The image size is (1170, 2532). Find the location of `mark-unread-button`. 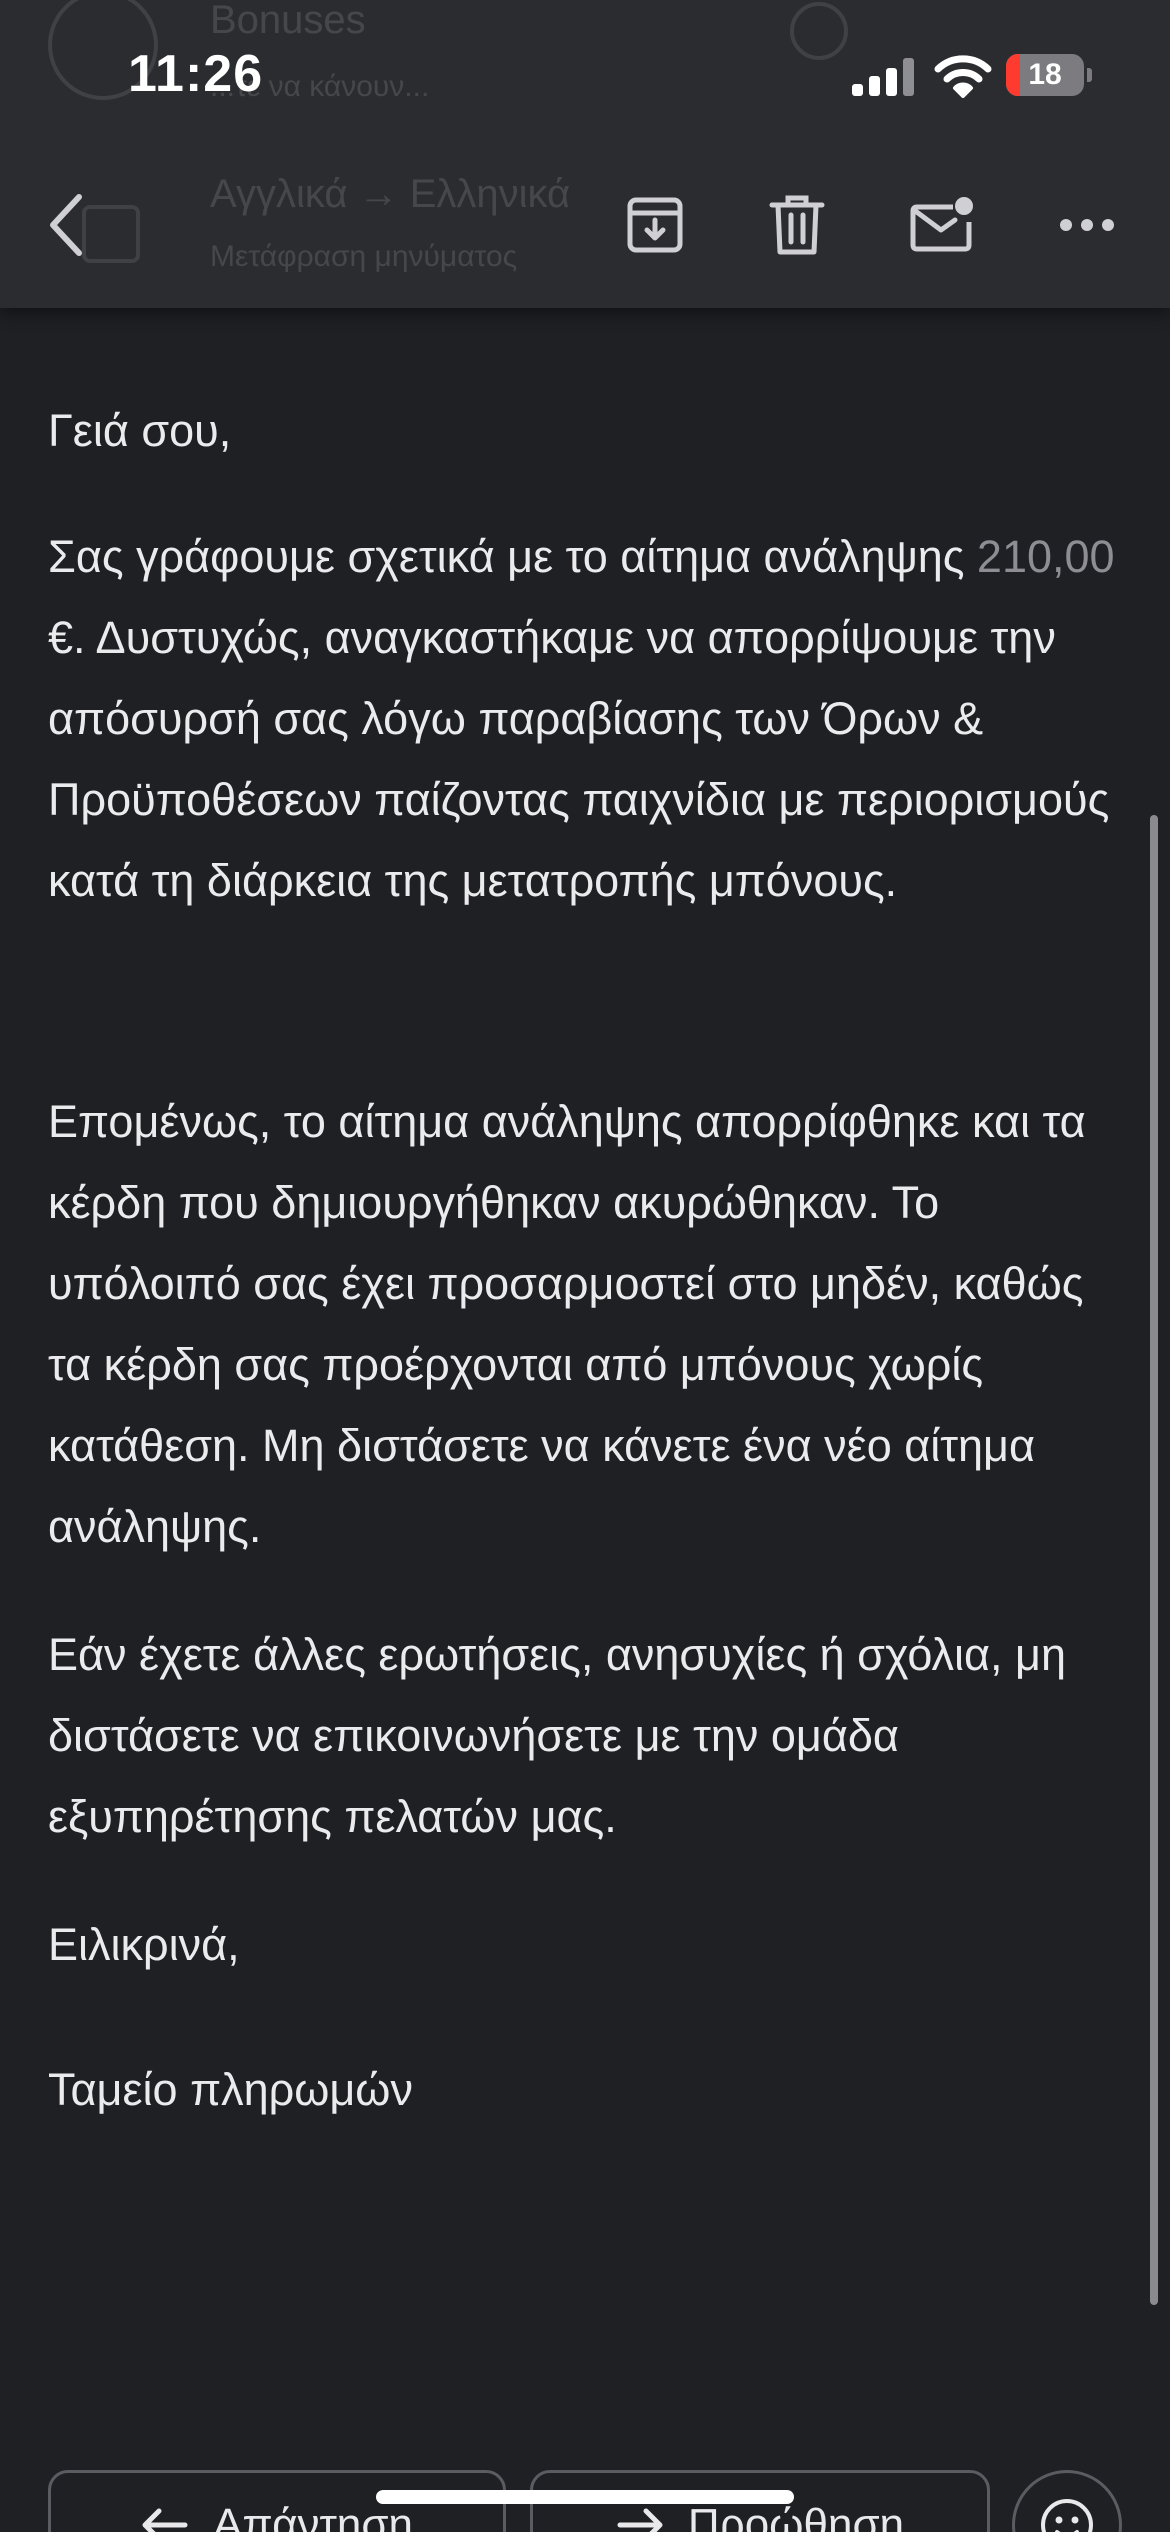

mark-unread-button is located at coordinates (942, 225).